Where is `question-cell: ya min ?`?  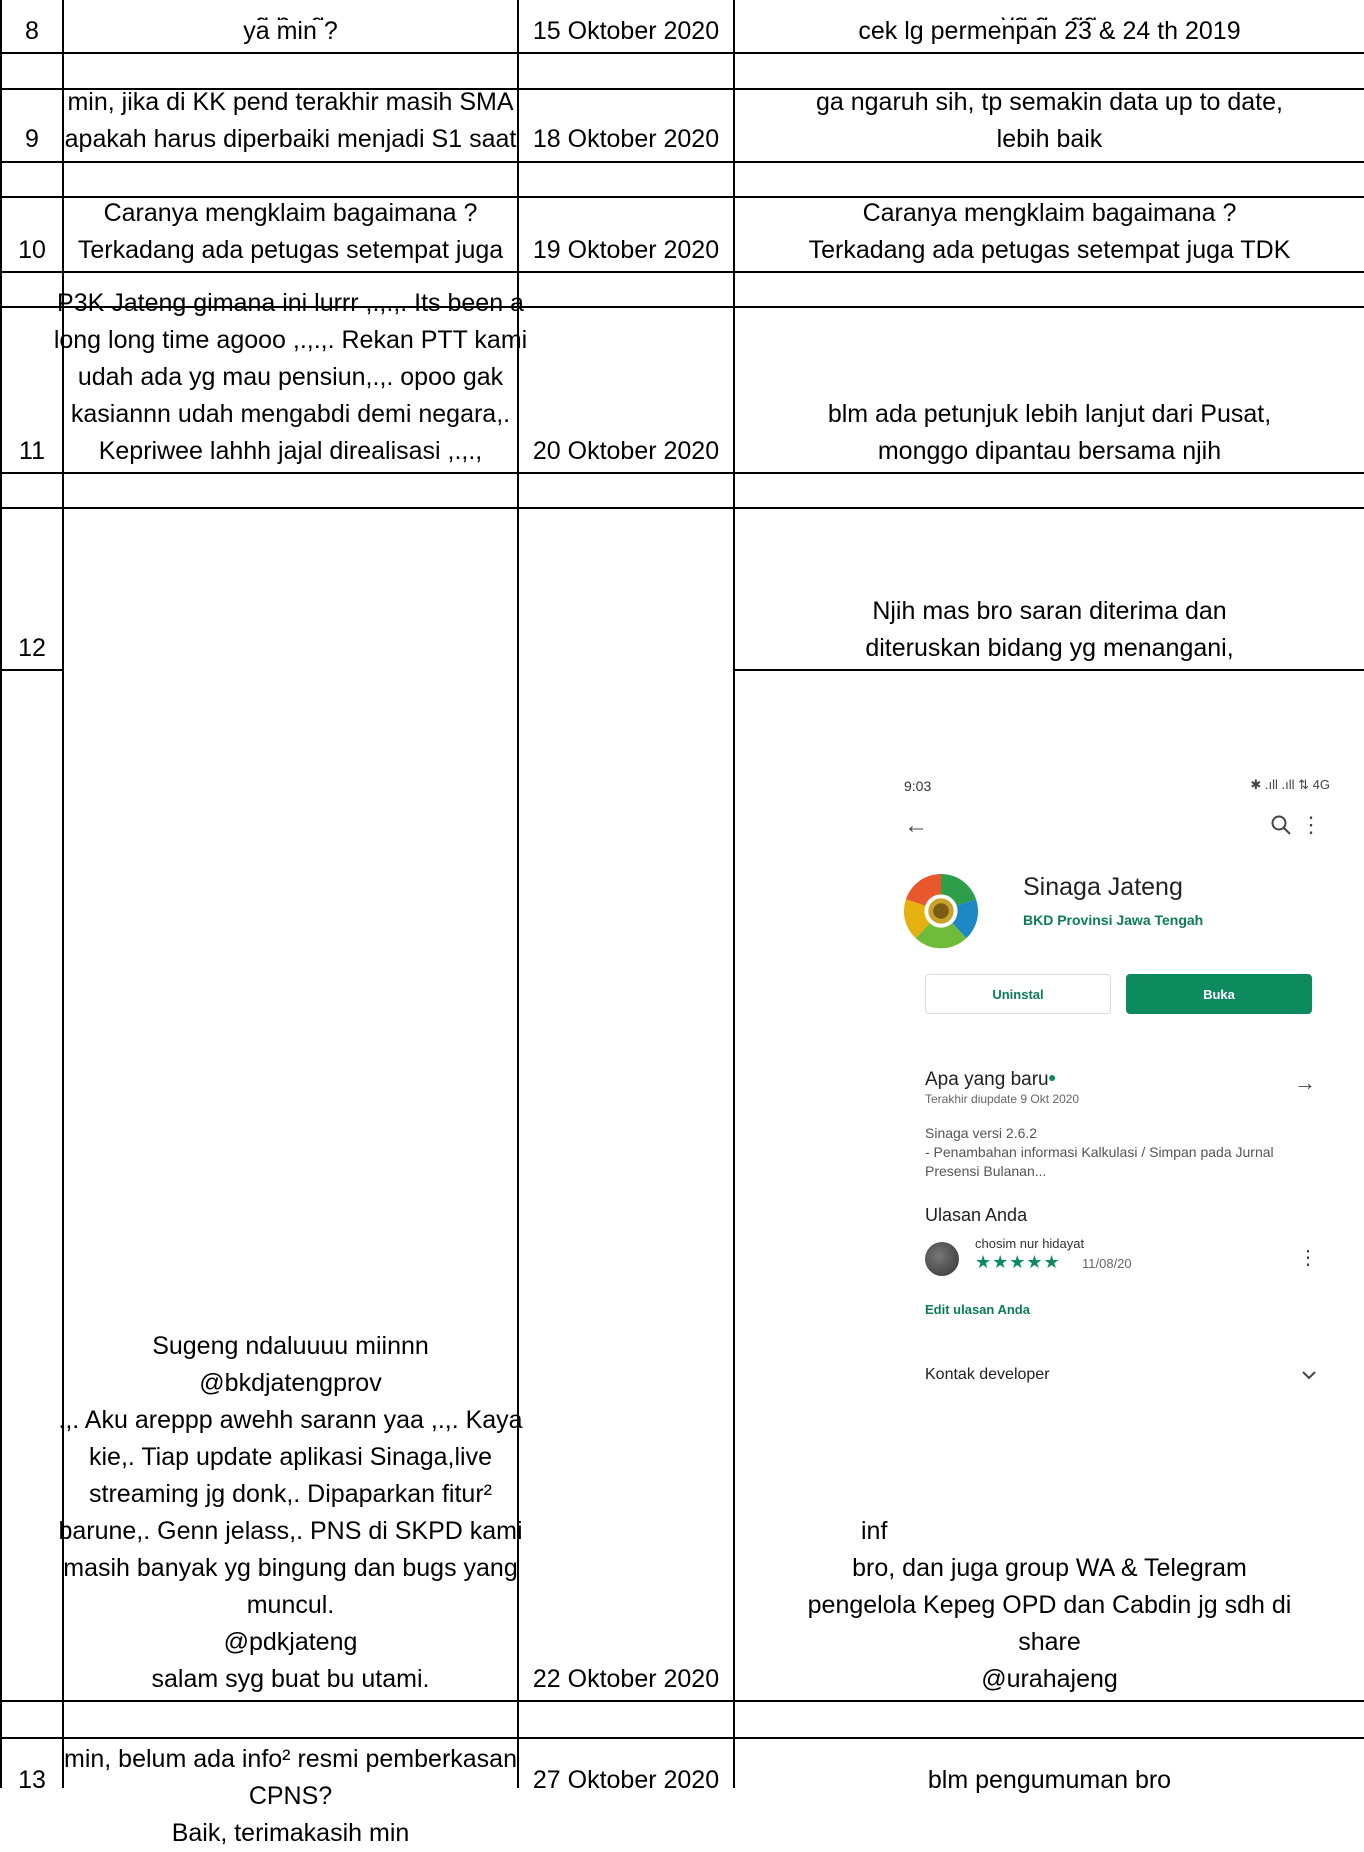 question-cell: ya min ? is located at coordinates (290, 31).